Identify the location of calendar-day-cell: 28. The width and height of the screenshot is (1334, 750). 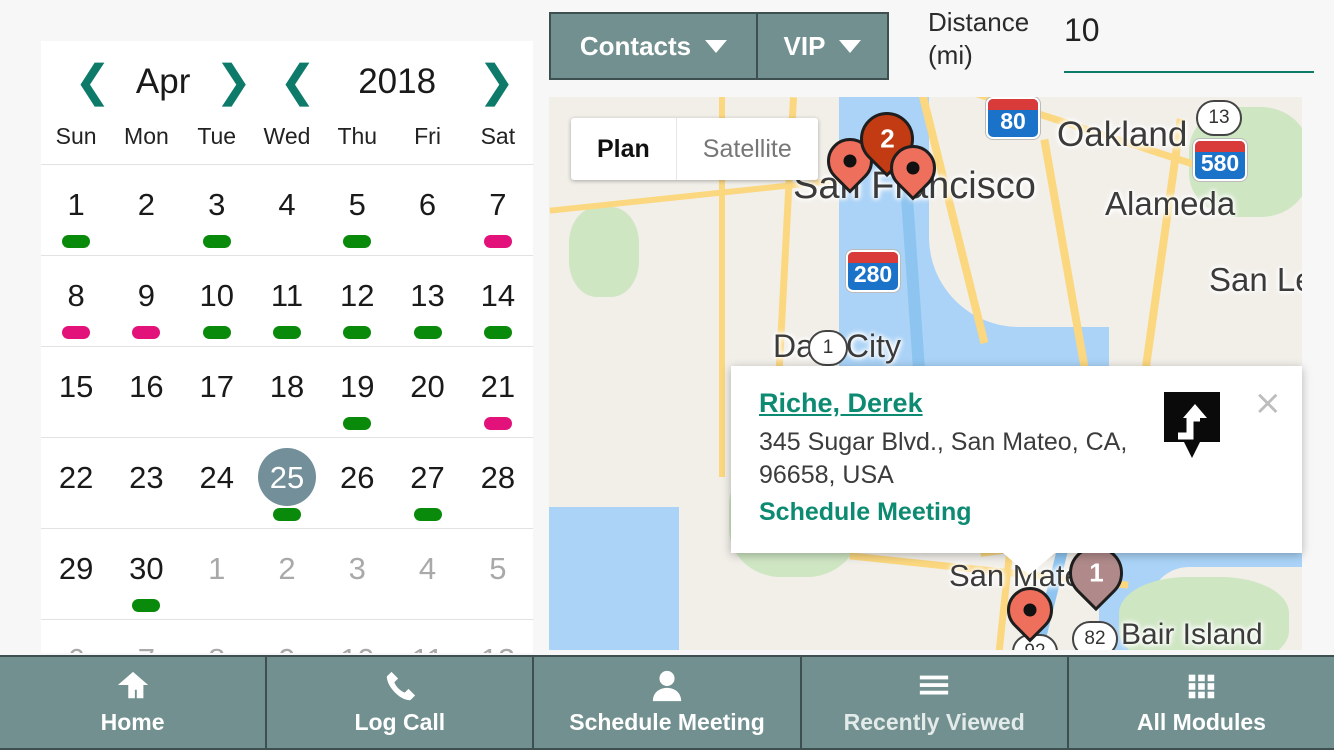
(498, 483).